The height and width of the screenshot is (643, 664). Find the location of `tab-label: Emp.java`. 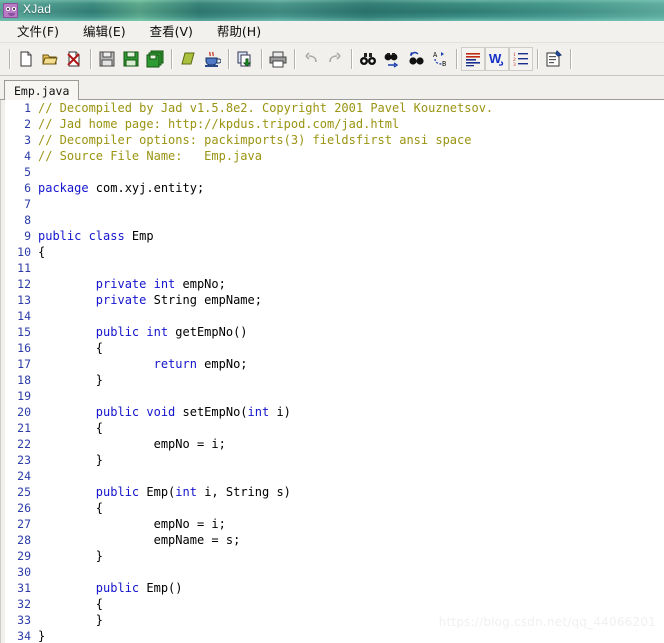

tab-label: Emp.java is located at coordinates (42, 90).